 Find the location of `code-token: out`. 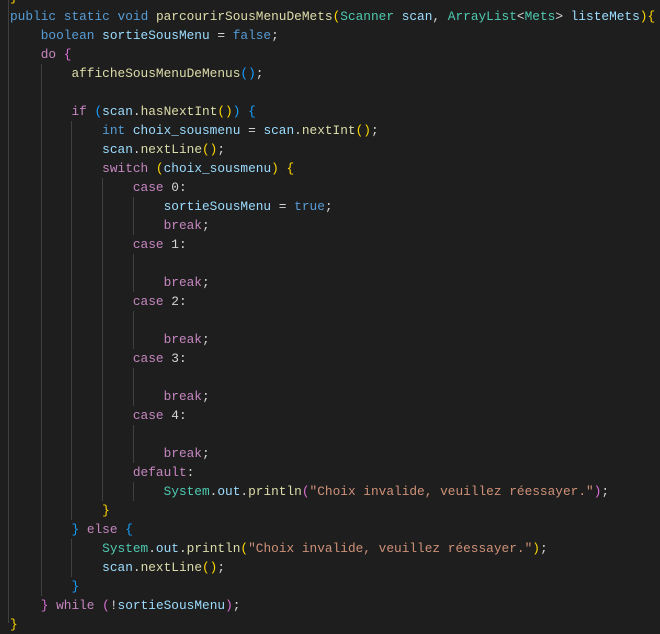

code-token: out is located at coordinates (229, 491).